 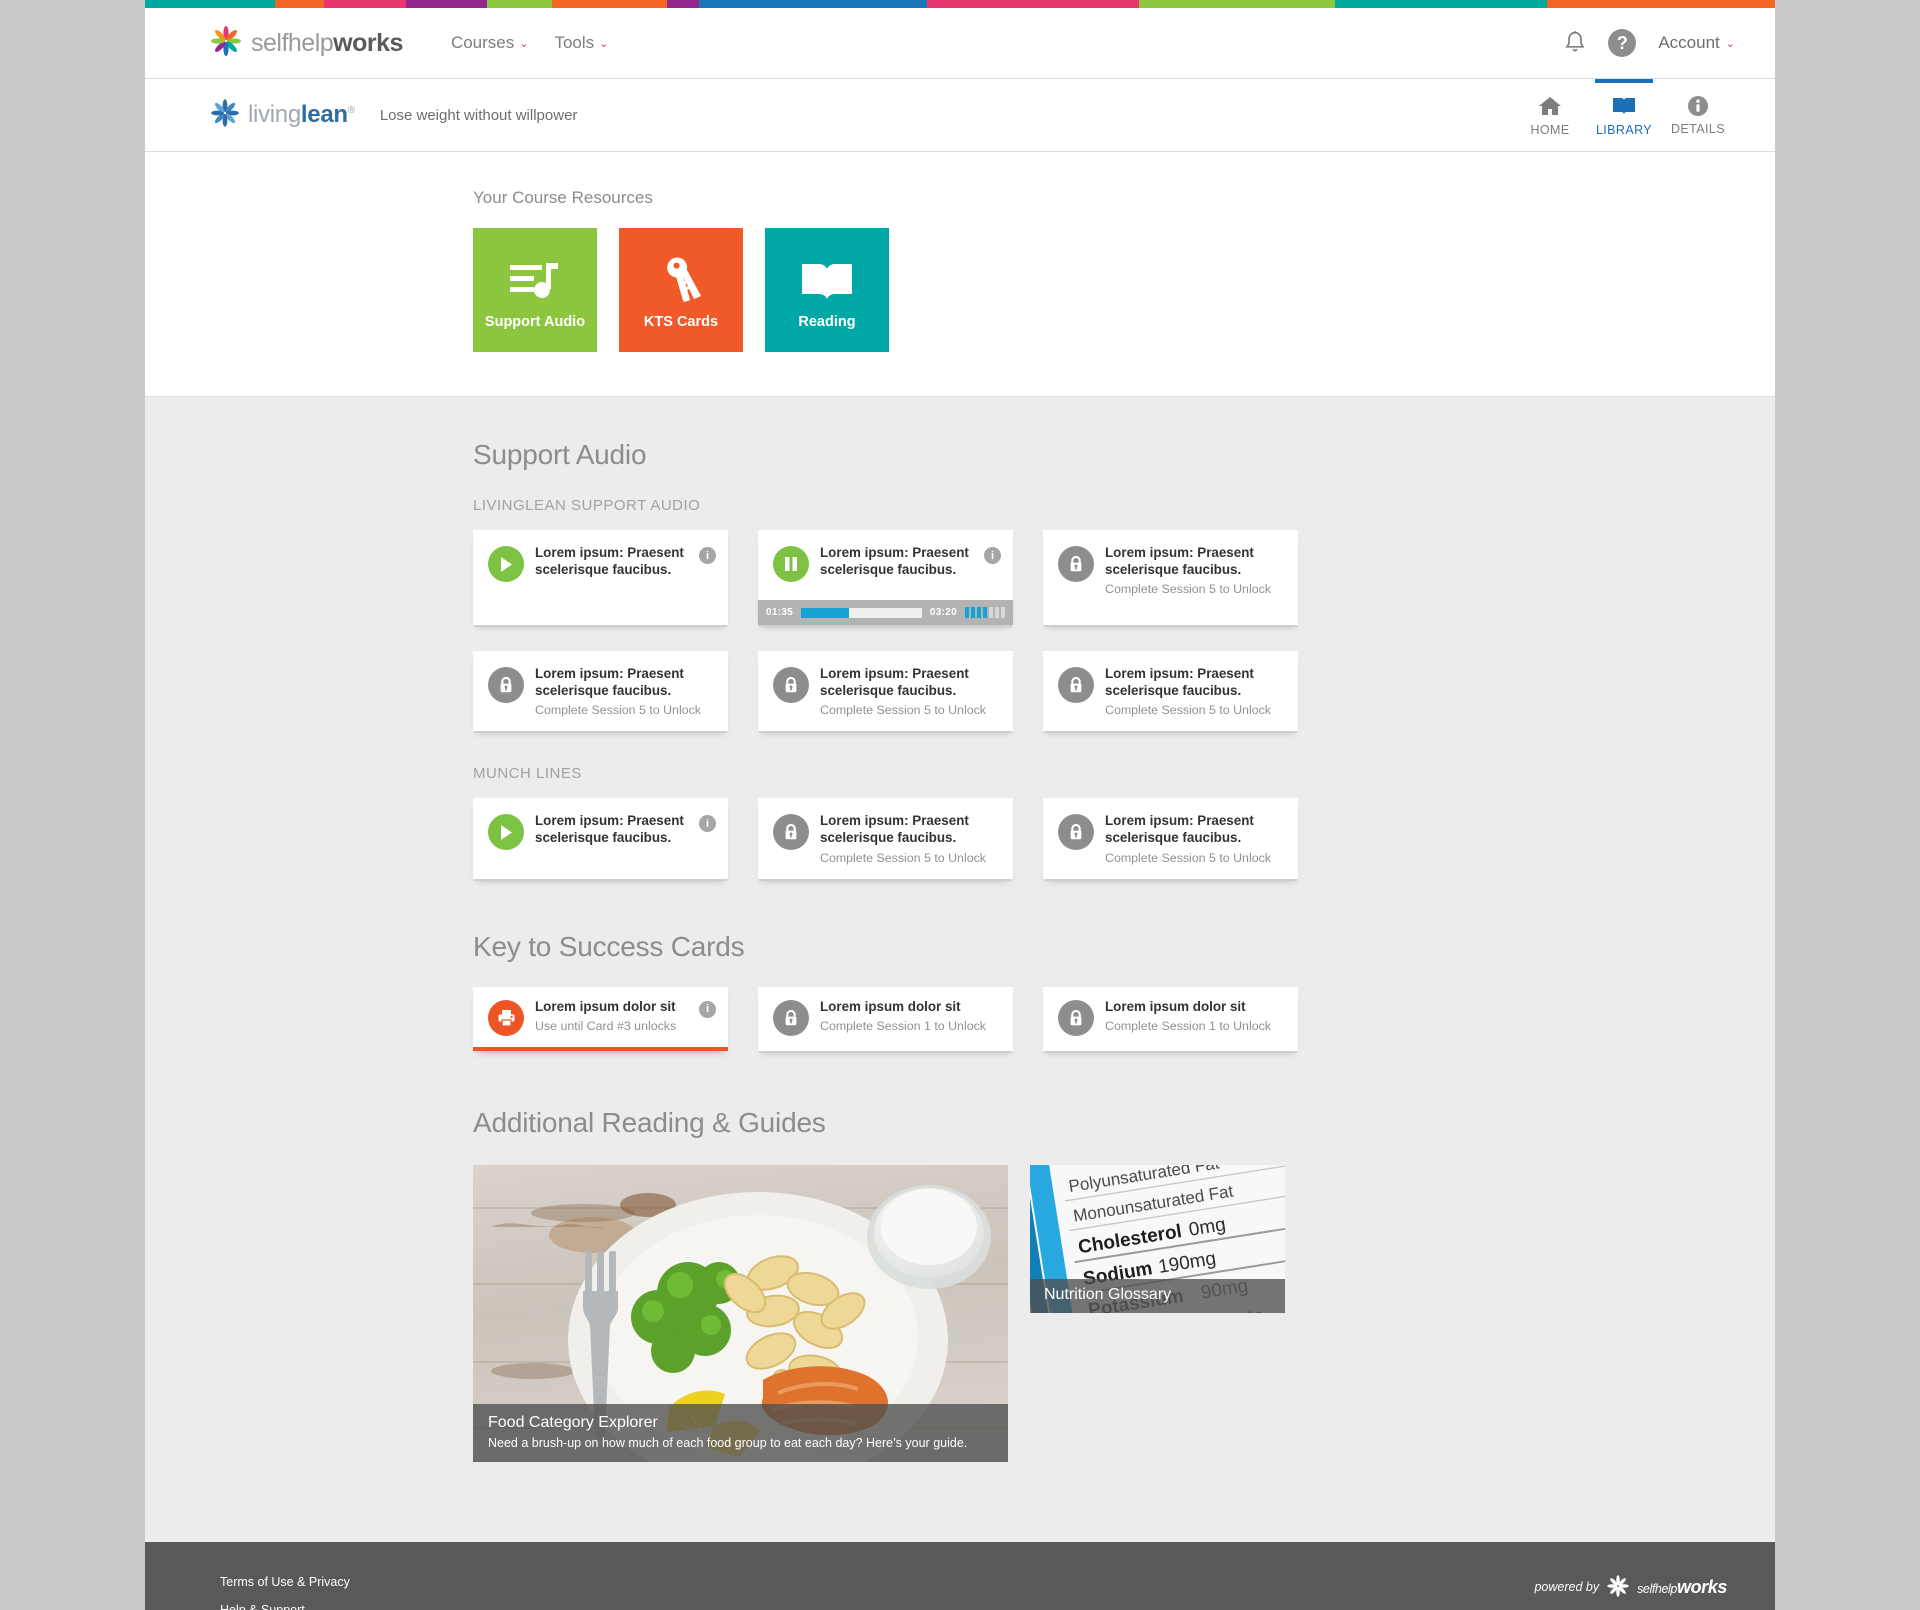 I want to click on resource-tile-support-audio: Support Audio, so click(x=535, y=290).